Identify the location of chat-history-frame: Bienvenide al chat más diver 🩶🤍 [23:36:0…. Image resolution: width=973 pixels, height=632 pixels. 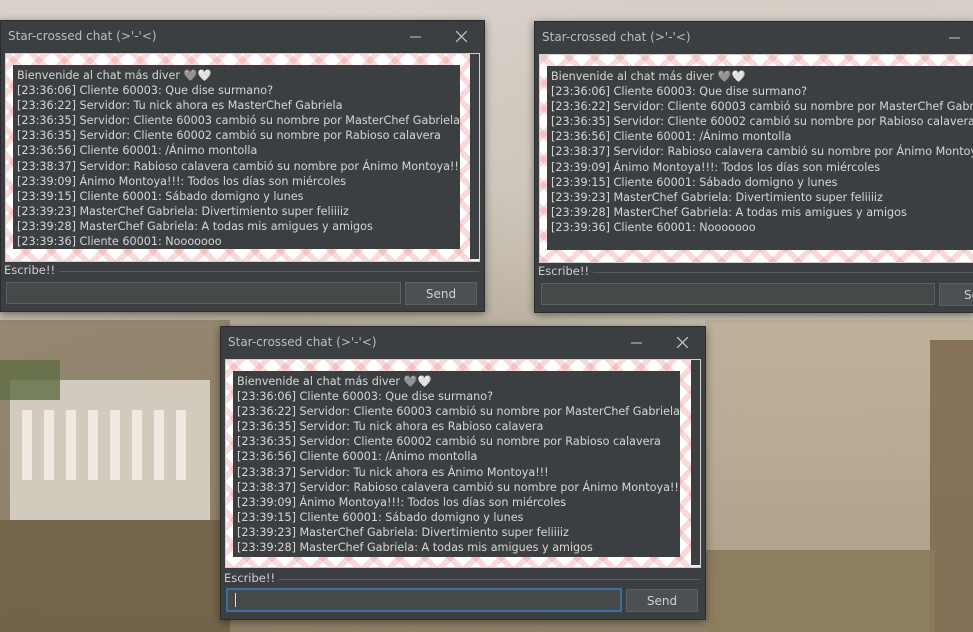
(756, 158).